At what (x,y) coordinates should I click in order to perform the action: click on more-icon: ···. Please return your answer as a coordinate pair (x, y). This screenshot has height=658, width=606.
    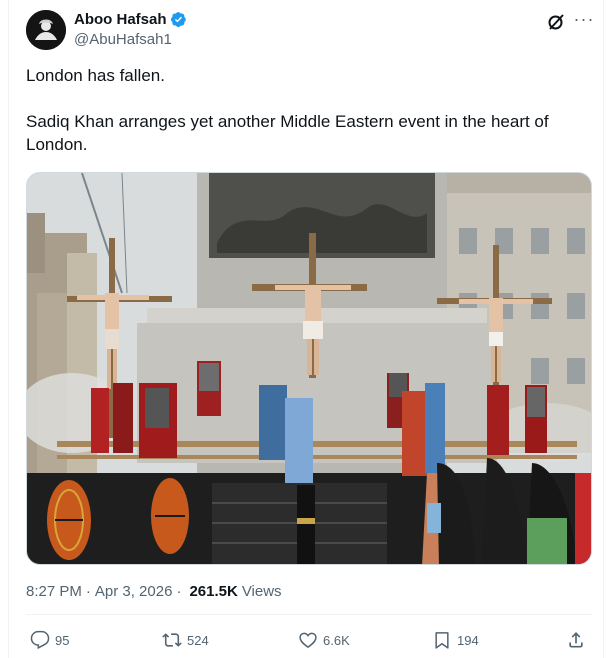
    Looking at the image, I should click on (584, 19).